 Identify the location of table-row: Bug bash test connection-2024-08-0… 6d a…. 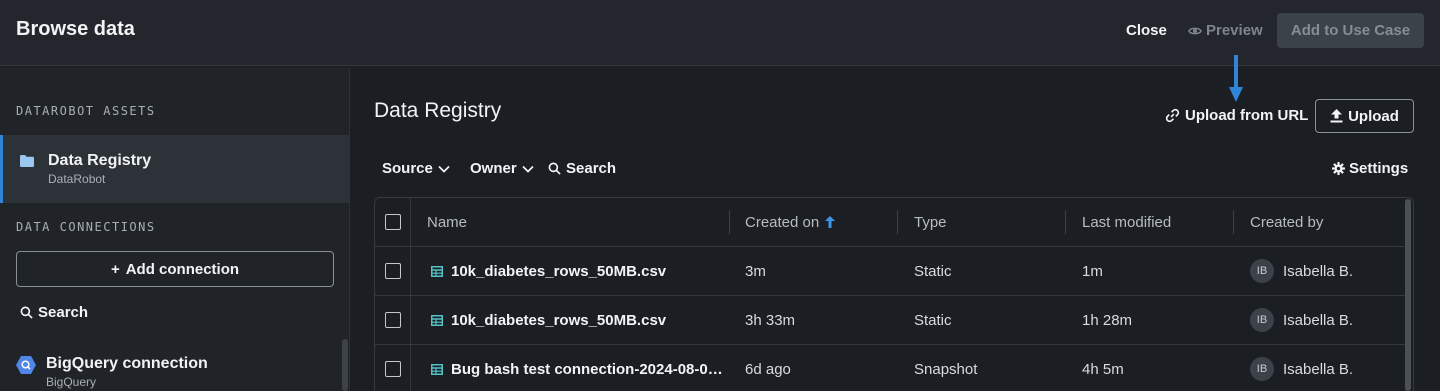
(890, 368).